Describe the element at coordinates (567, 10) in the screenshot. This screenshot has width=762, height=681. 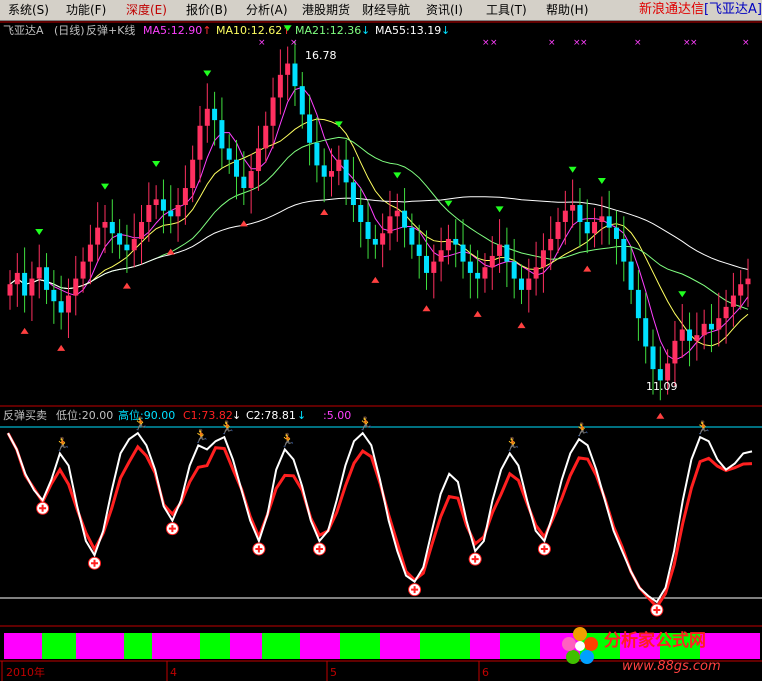
I see `menu-item-help: 帮助(H)` at that location.